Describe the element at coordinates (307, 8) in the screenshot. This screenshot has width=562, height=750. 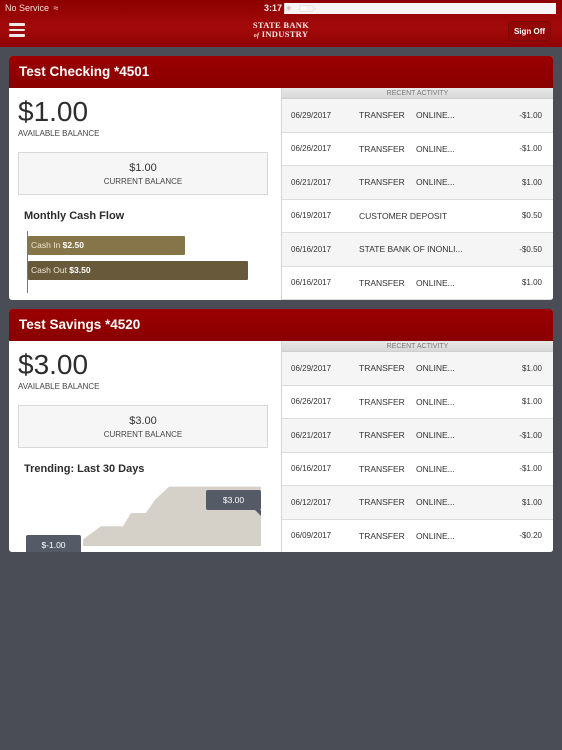
I see `battery-icon` at that location.